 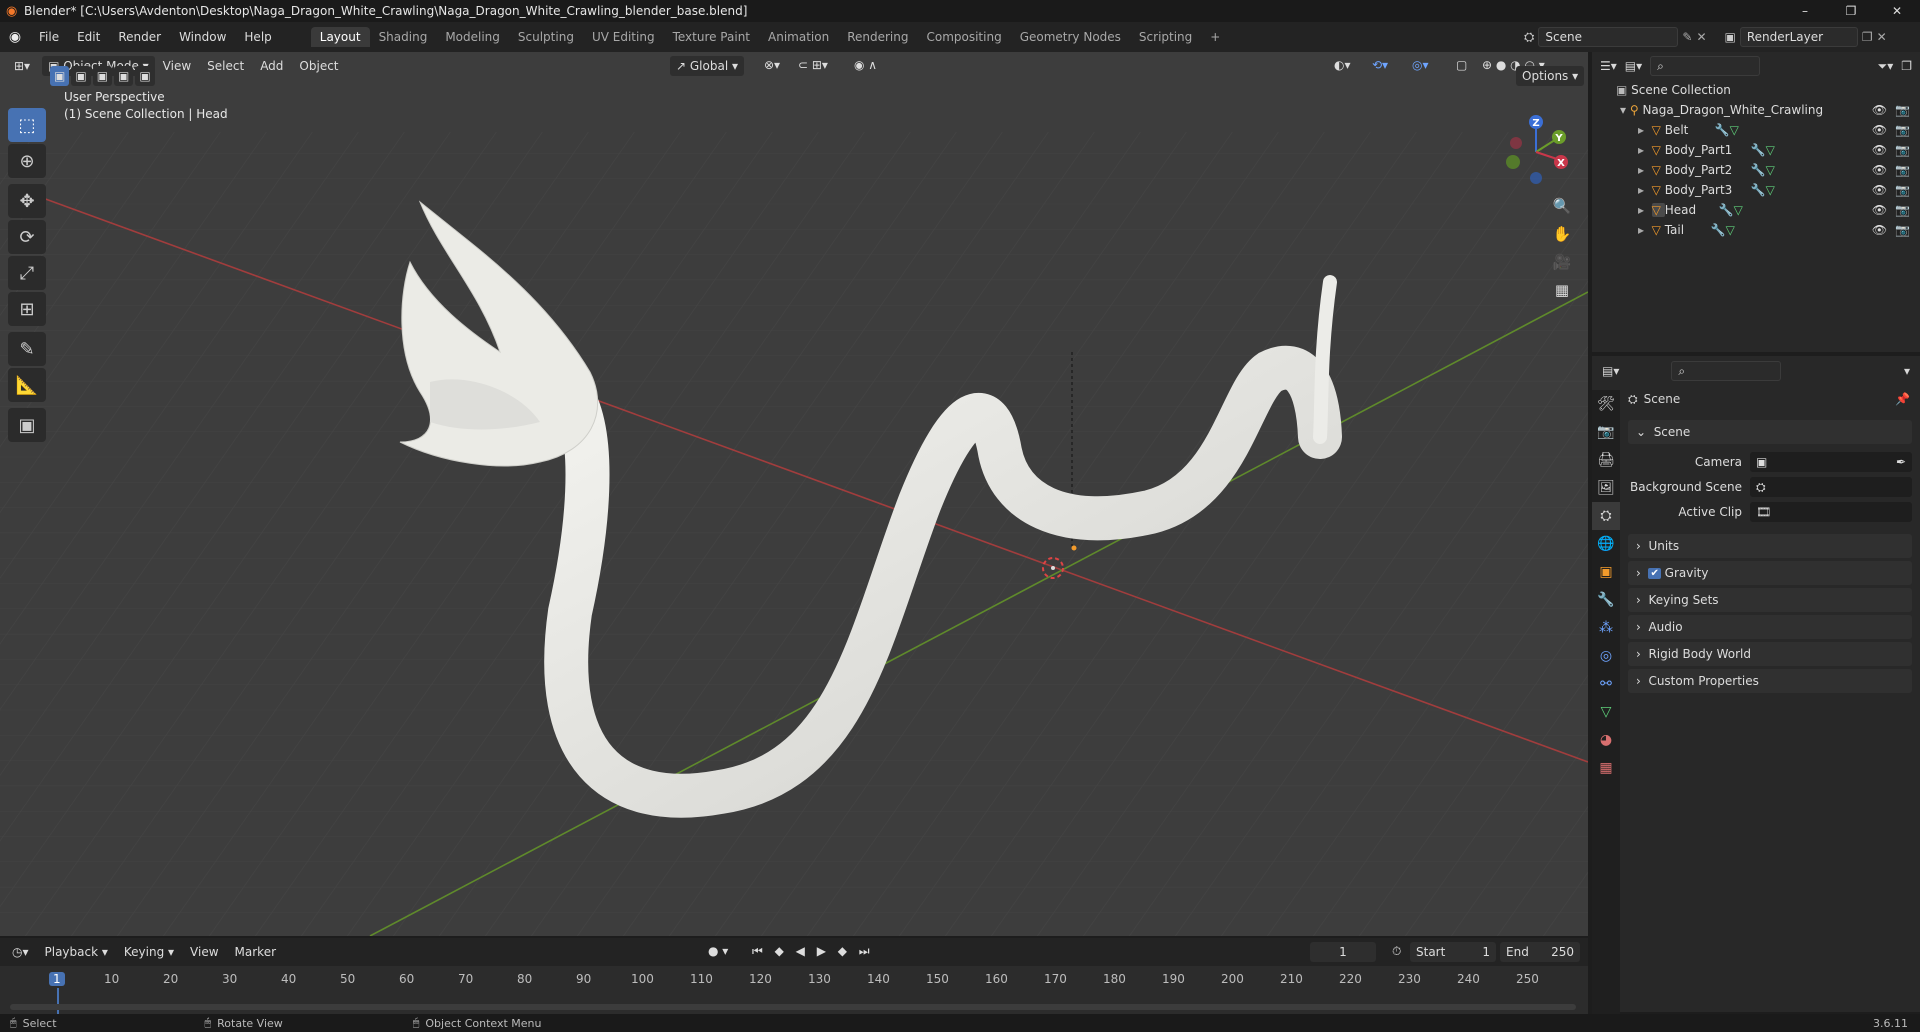 I want to click on active-clip-field: 🎞, so click(x=1831, y=512).